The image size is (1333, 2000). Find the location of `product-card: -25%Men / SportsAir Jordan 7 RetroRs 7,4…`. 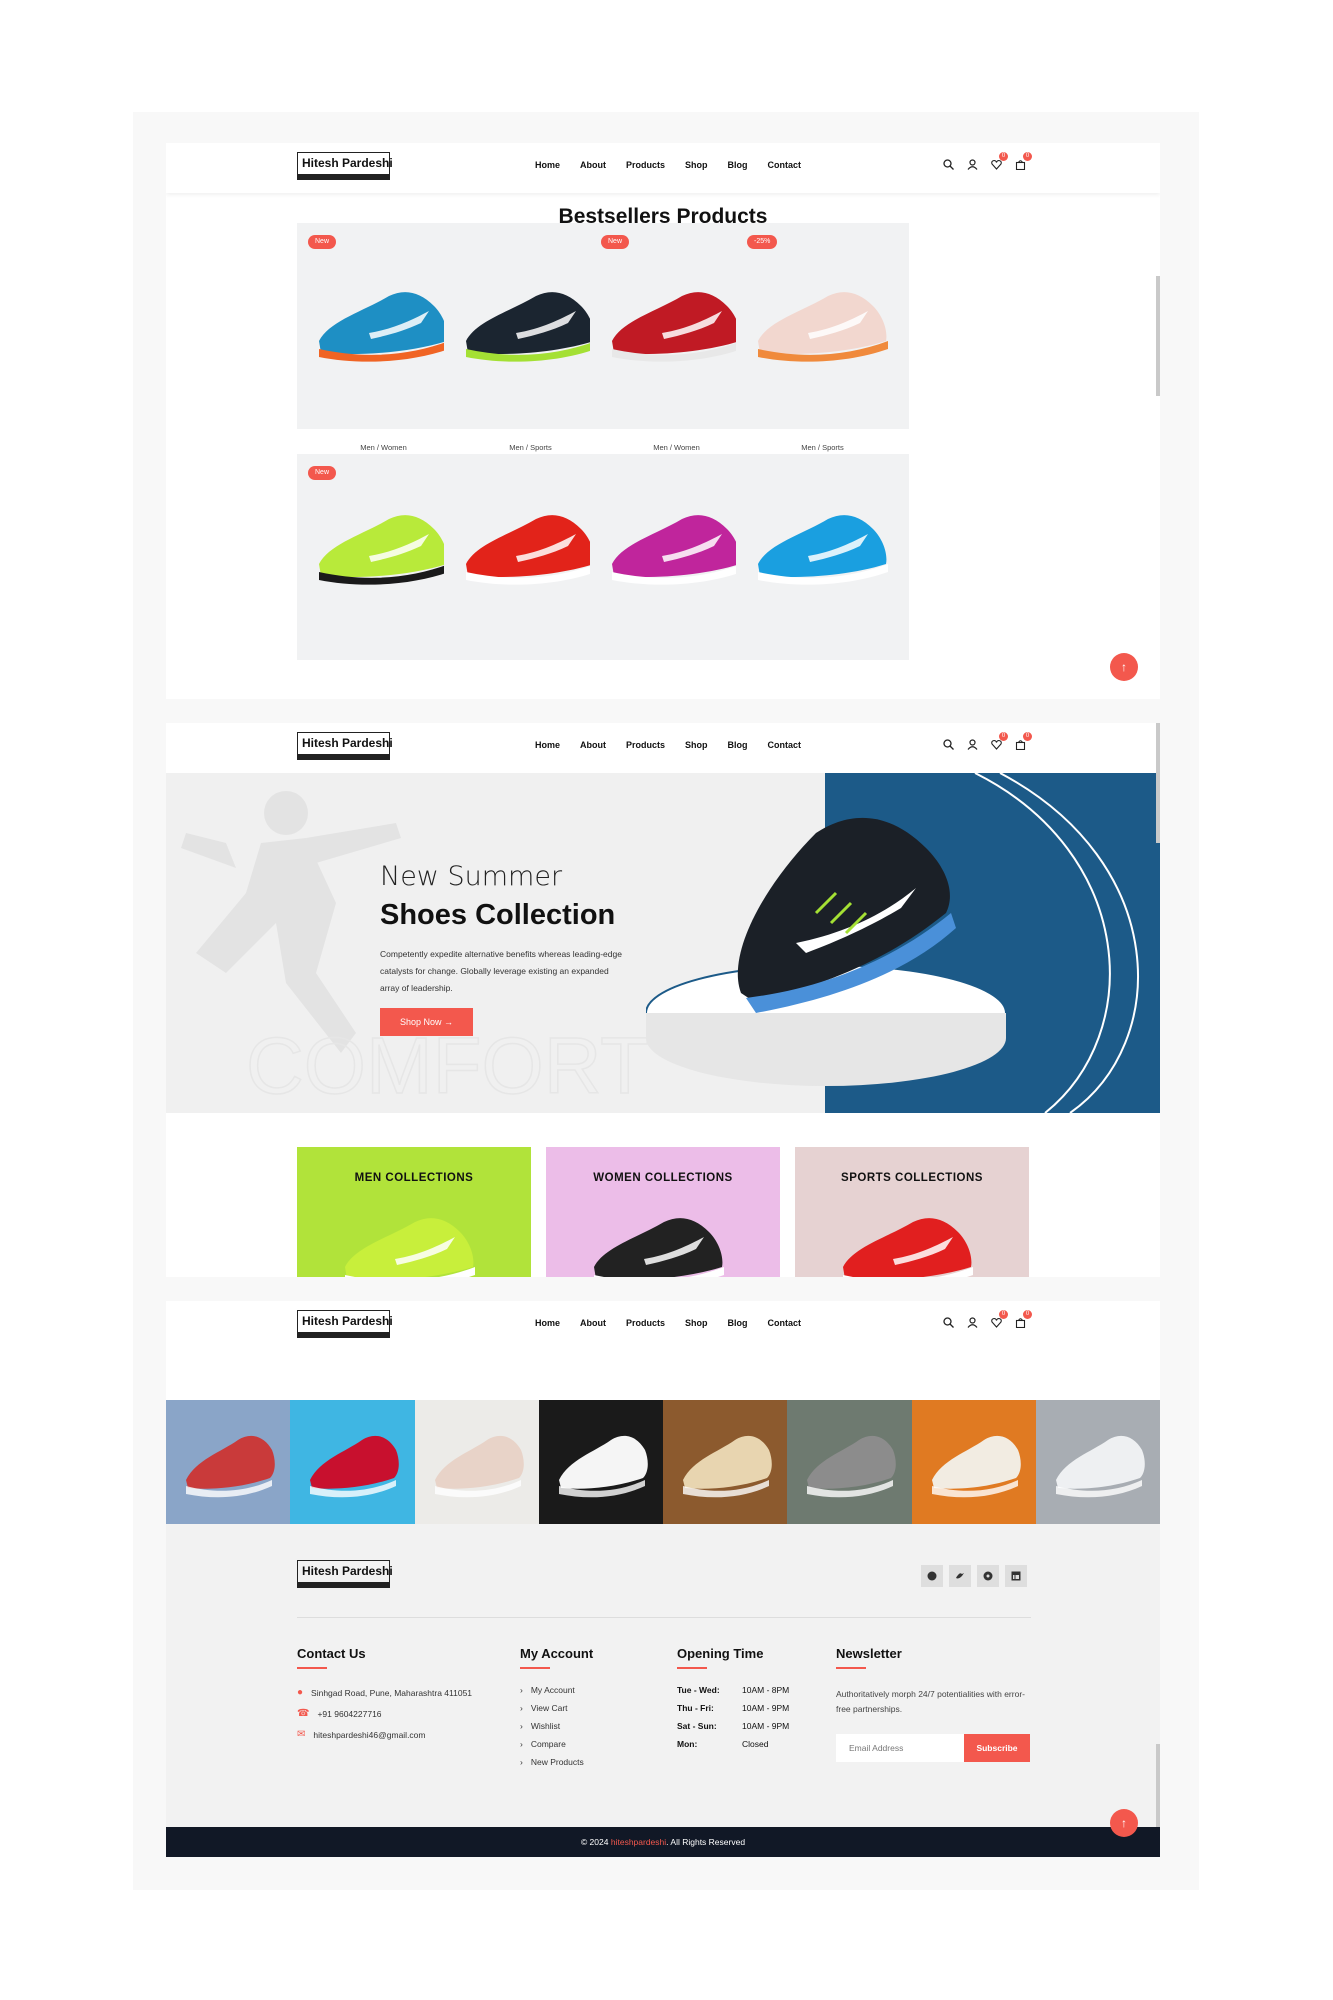

product-card: -25%Men / SportsAir Jordan 7 RetroRs 7,4… is located at coordinates (822, 354).